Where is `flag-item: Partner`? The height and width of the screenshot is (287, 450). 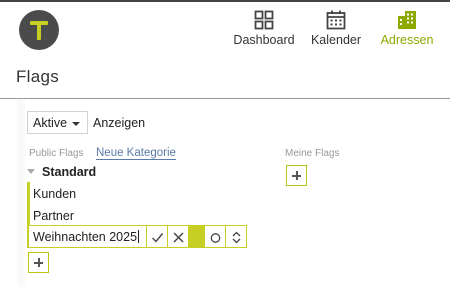
flag-item: Partner is located at coordinates (53, 216).